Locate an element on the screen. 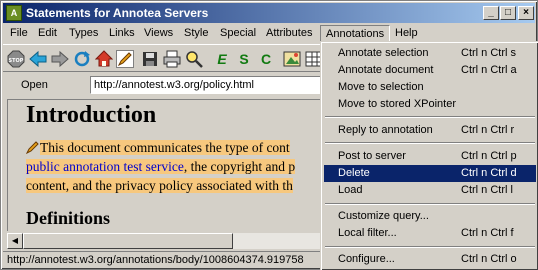 The width and height of the screenshot is (538, 270). menu-attributes: Attributes is located at coordinates (289, 33).